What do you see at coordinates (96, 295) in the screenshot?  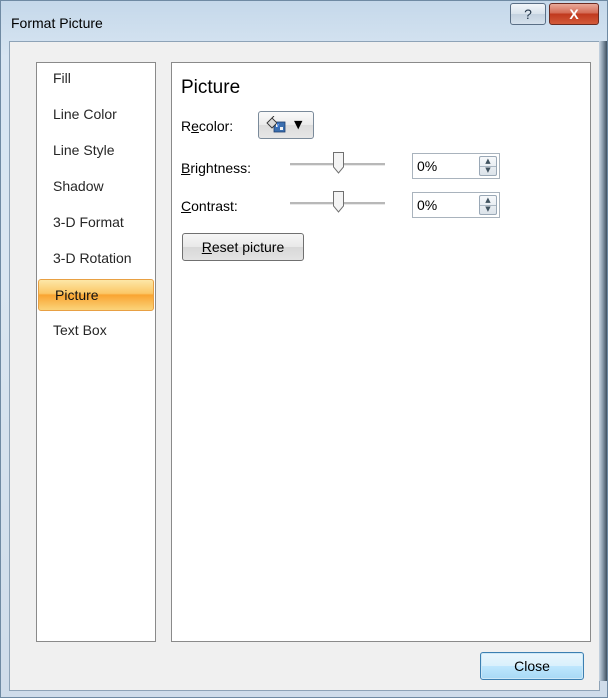 I see `category-item-picture: Picture` at bounding box center [96, 295].